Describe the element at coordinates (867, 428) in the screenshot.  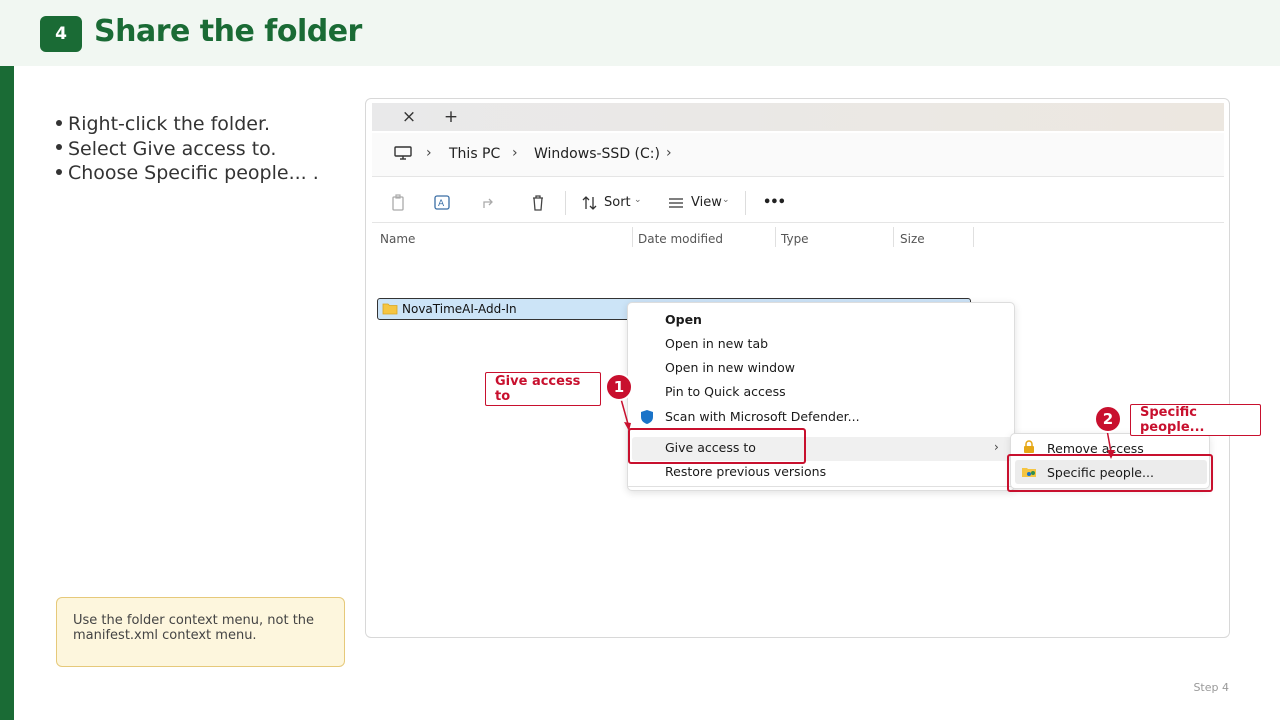
I see `callout-arrows` at that location.